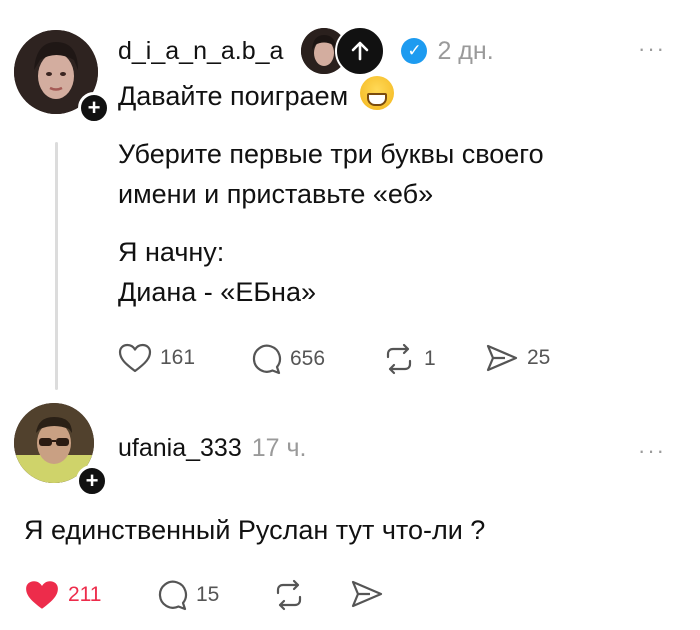 This screenshot has height=630, width=700. I want to click on collab-avatars, so click(343, 51).